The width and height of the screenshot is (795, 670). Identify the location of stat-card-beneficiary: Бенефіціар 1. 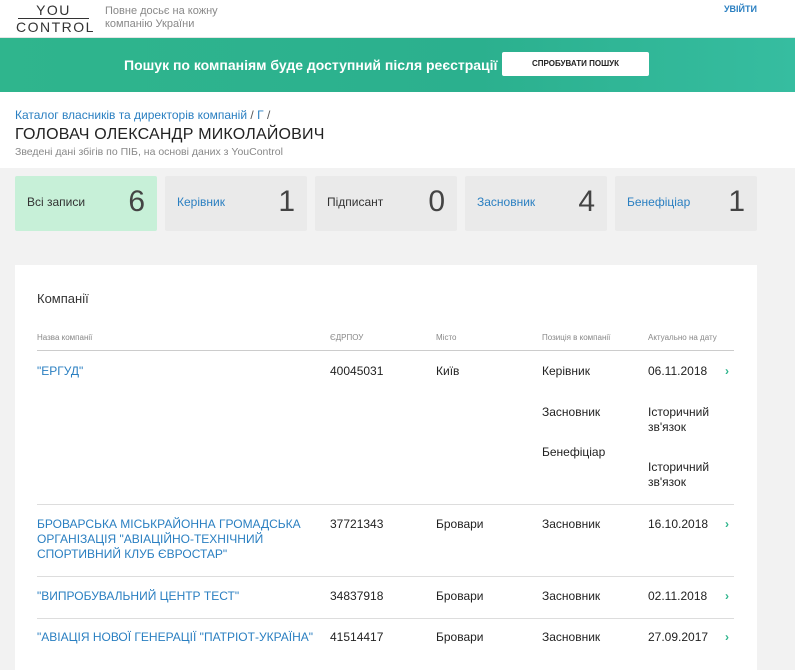
(686, 203).